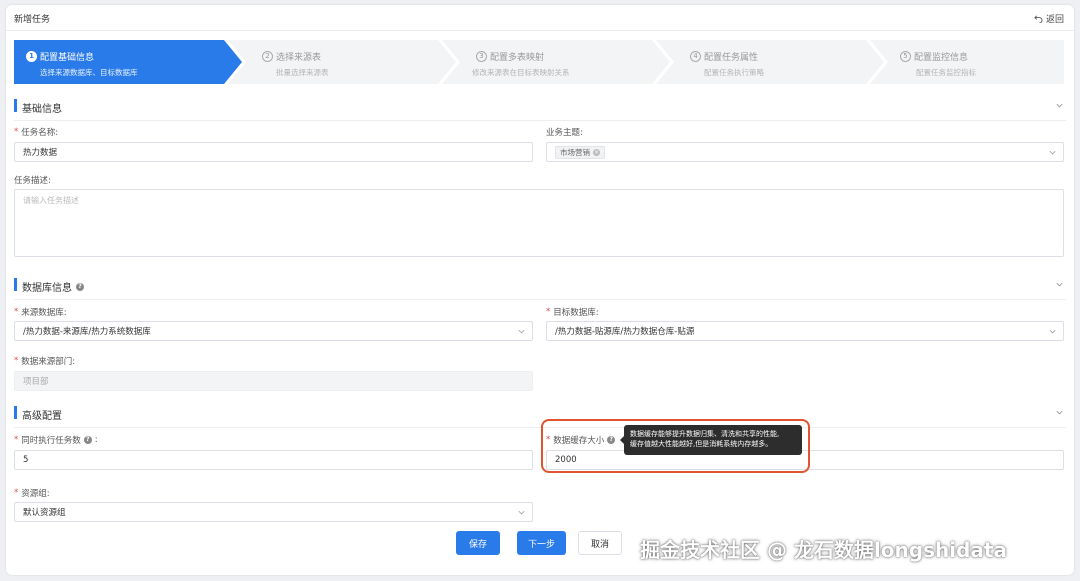 The width and height of the screenshot is (1080, 581). Describe the element at coordinates (267, 56) in the screenshot. I see `step-number: 2` at that location.